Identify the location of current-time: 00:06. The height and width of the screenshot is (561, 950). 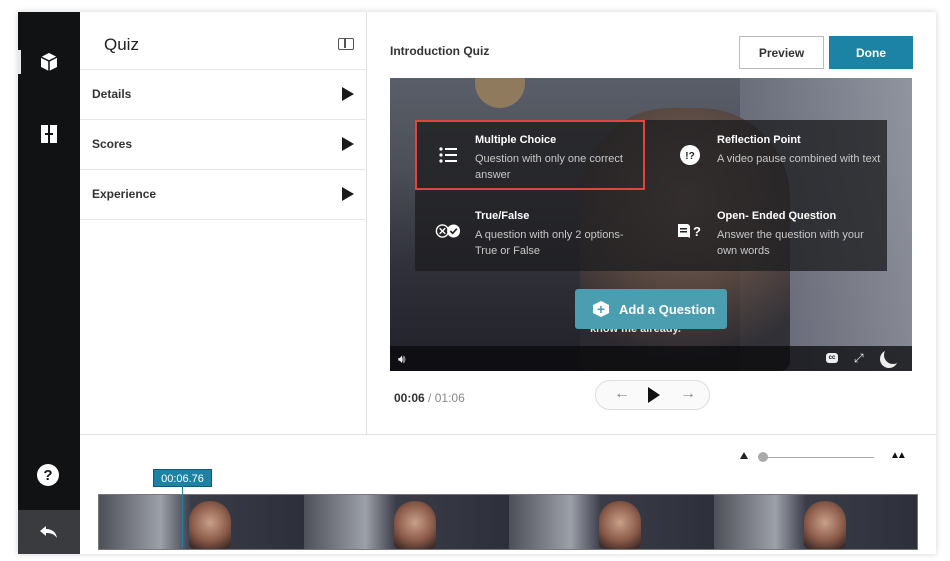
(409, 398).